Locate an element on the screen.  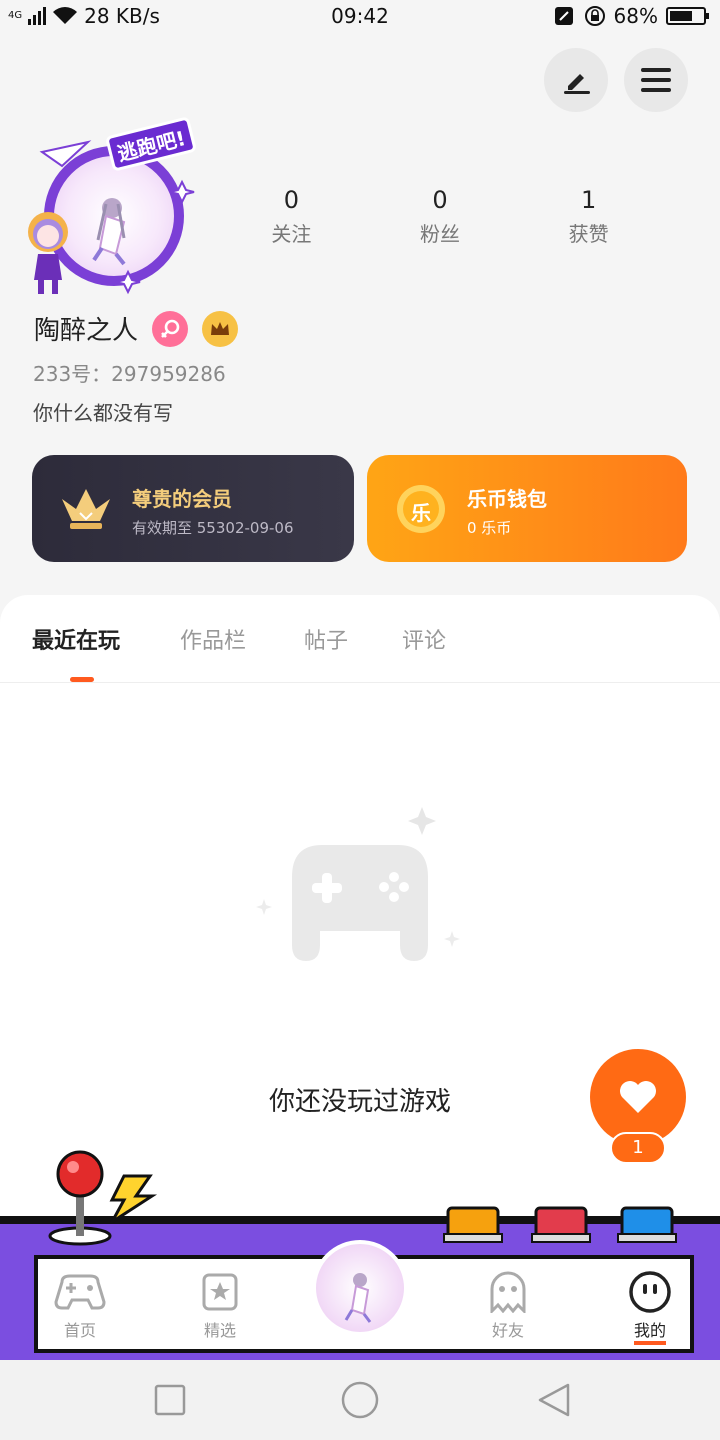
stat-followers: 0 粉丝 is located at coordinates (440, 216).